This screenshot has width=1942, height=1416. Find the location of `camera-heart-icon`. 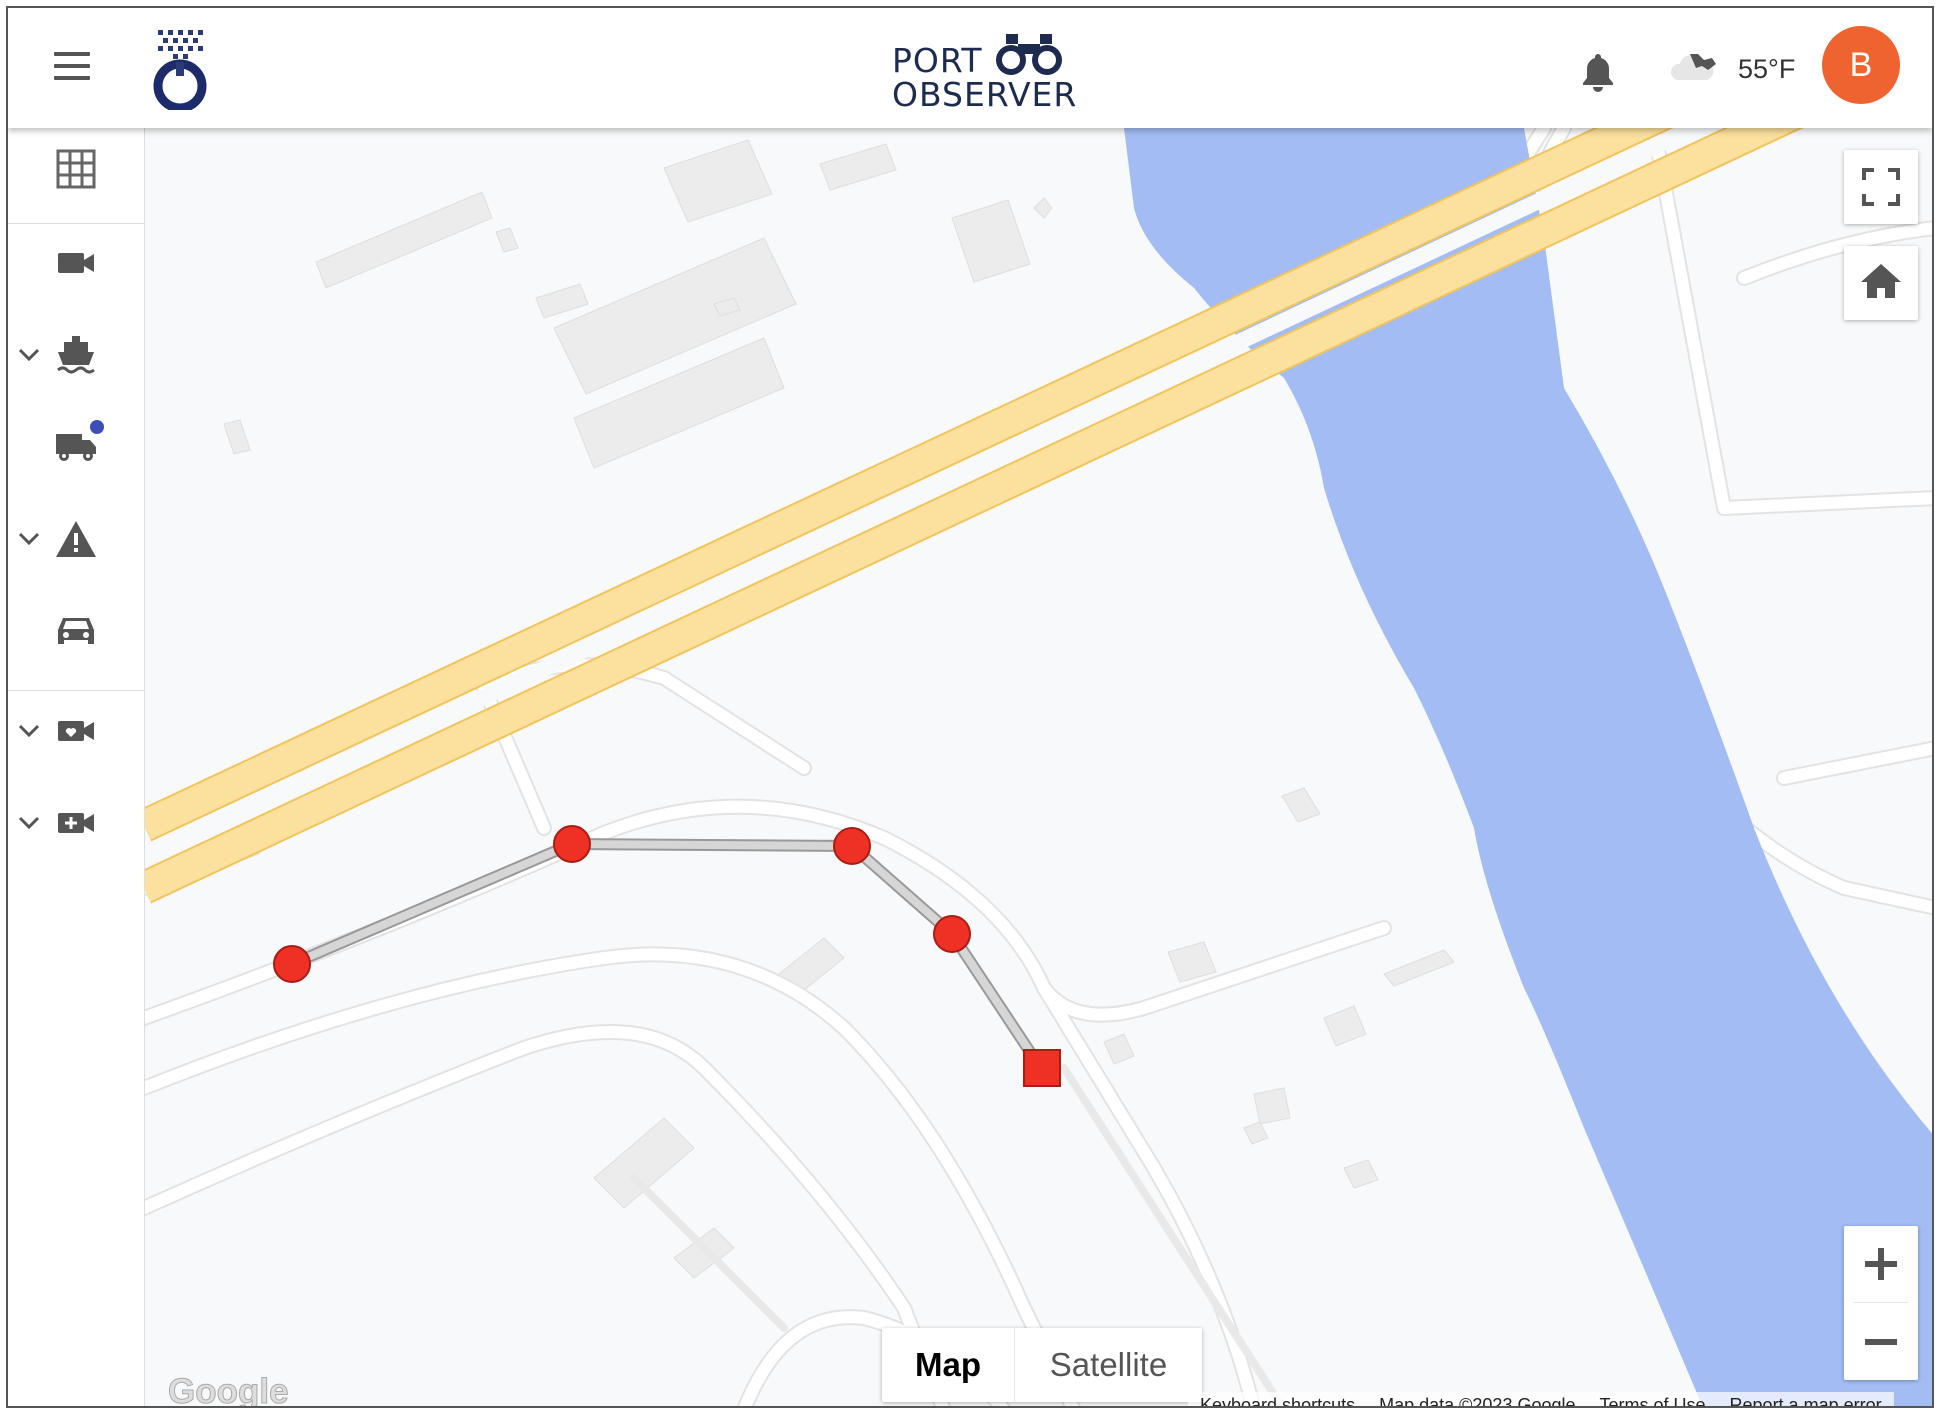

camera-heart-icon is located at coordinates (76, 731).